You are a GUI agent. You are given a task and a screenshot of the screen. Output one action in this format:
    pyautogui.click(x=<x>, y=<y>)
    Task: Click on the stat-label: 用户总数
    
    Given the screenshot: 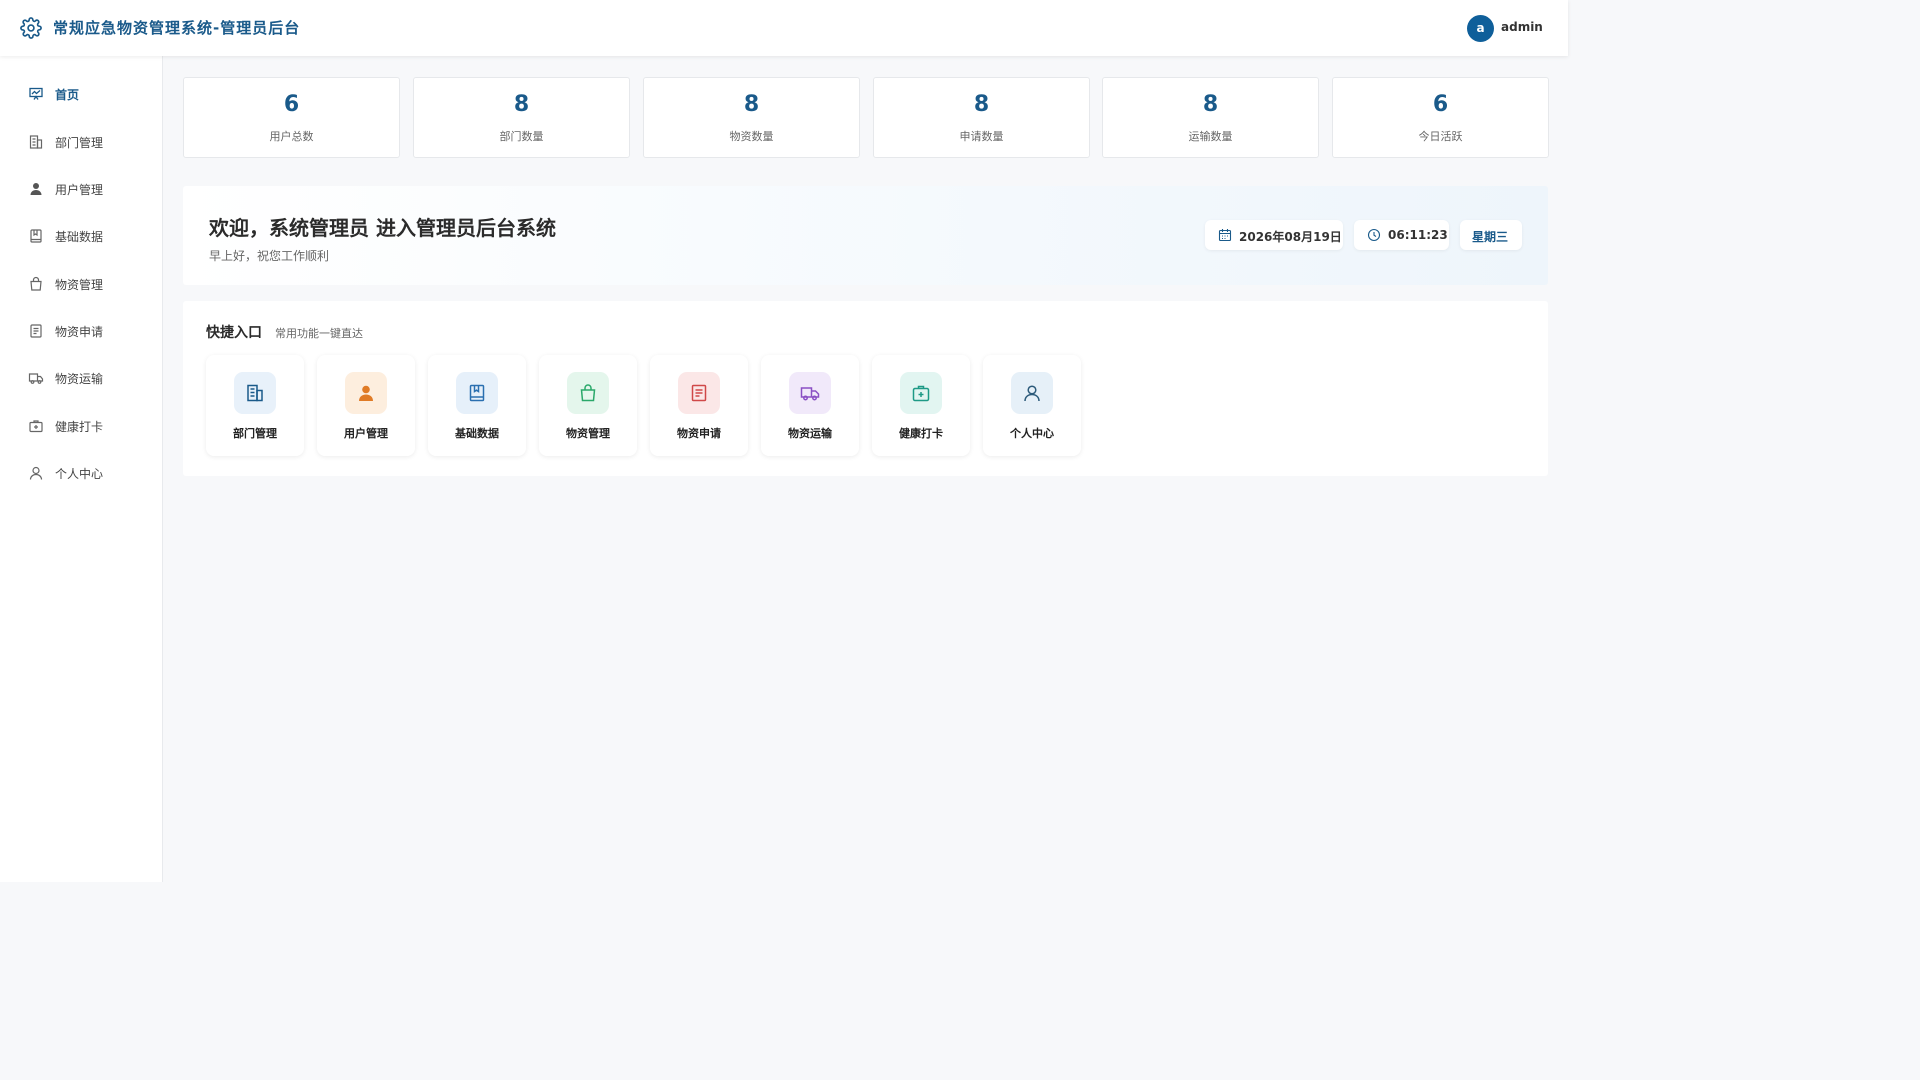 What is the action you would take?
    pyautogui.click(x=291, y=136)
    